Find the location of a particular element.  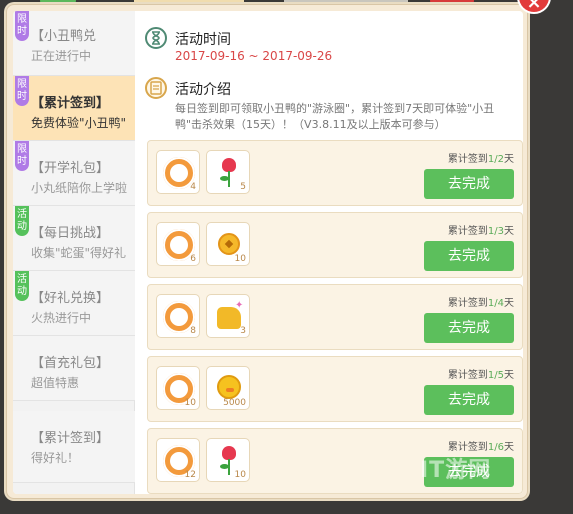

sidebar-item-first-recharge: 【首充礼包】 超值特惠 is located at coordinates (74, 368).